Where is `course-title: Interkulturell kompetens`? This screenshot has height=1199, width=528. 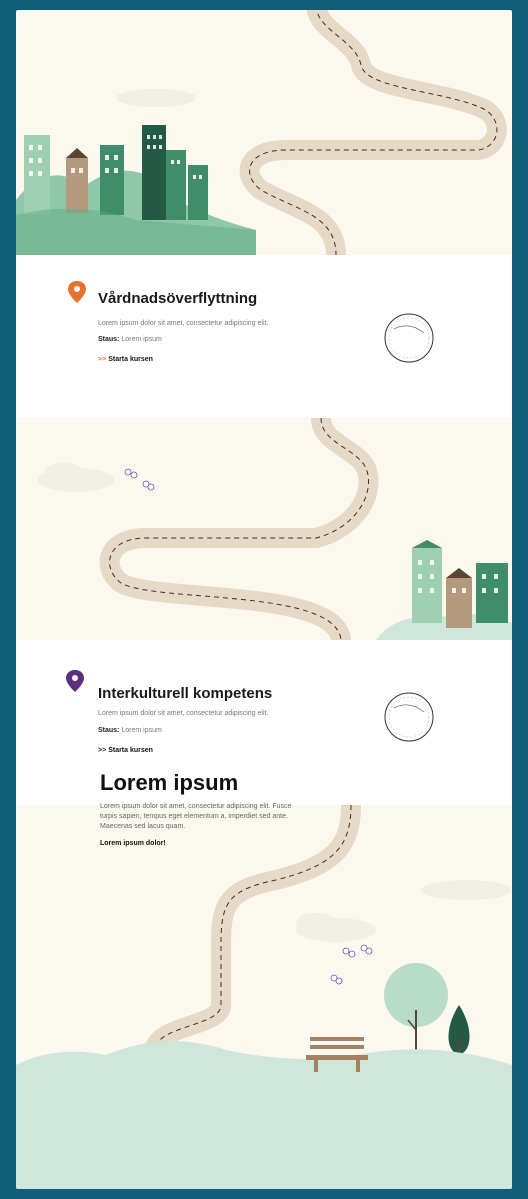
course-title: Interkulturell kompetens is located at coordinates (185, 693).